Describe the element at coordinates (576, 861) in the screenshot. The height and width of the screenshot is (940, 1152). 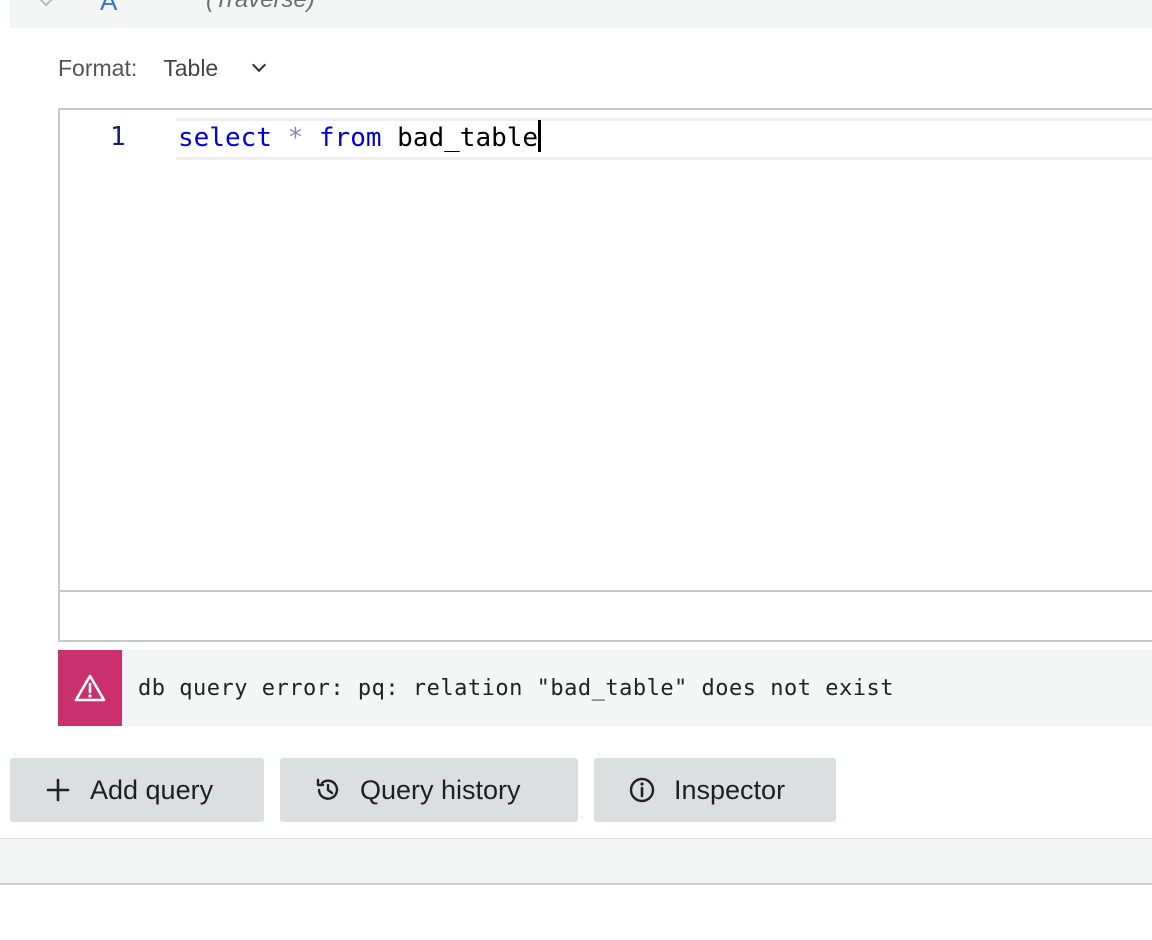
I see `bottom-bar` at that location.